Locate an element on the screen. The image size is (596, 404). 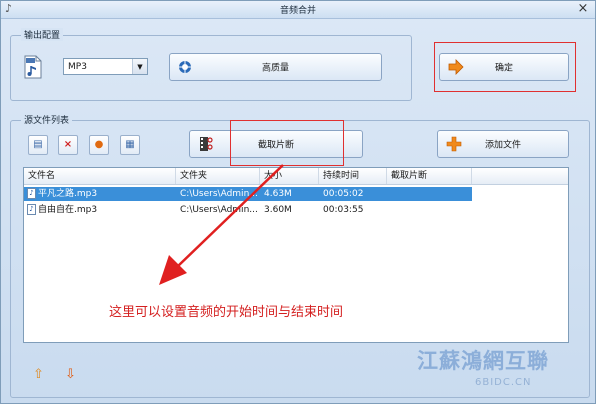
move-down-icon: ⇩ is located at coordinates (70, 374).